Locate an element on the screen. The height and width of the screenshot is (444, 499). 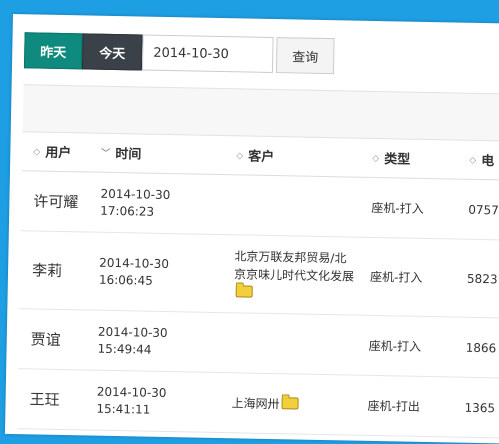
user-cell: 许可耀 is located at coordinates (55, 201).